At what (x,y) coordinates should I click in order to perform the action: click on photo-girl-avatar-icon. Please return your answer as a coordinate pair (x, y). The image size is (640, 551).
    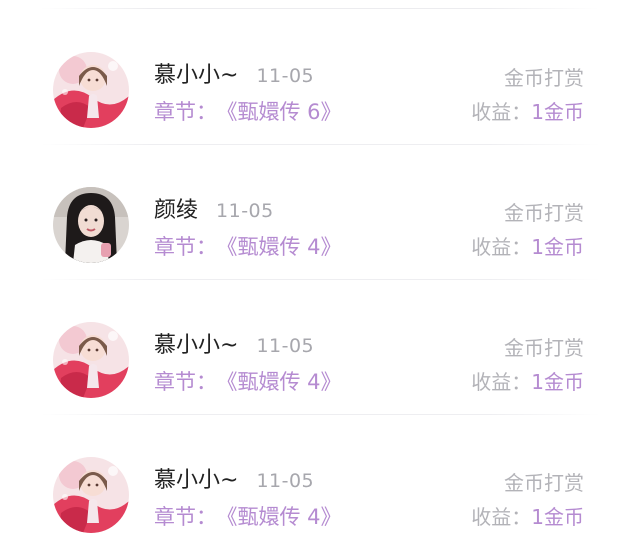
    Looking at the image, I should click on (91, 225).